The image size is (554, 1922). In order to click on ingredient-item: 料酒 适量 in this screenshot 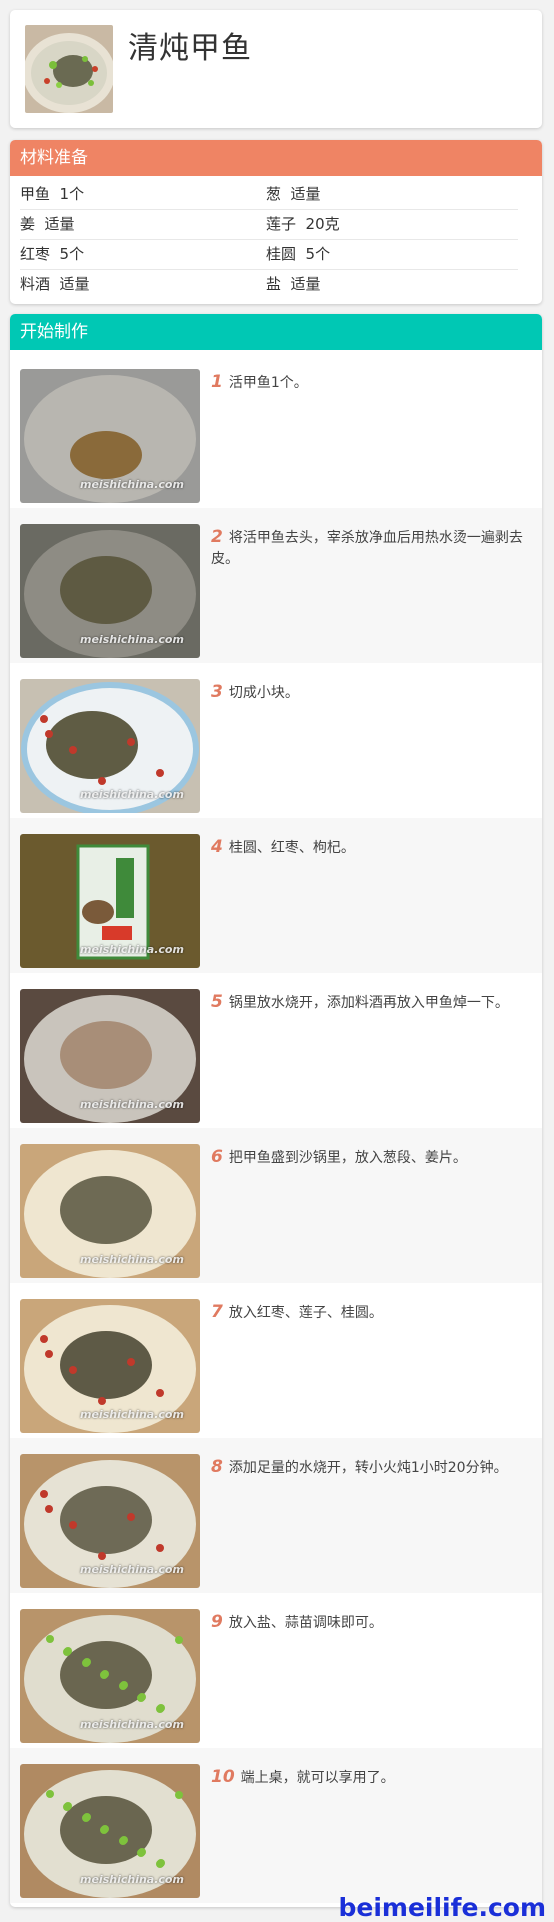, I will do `click(55, 284)`.